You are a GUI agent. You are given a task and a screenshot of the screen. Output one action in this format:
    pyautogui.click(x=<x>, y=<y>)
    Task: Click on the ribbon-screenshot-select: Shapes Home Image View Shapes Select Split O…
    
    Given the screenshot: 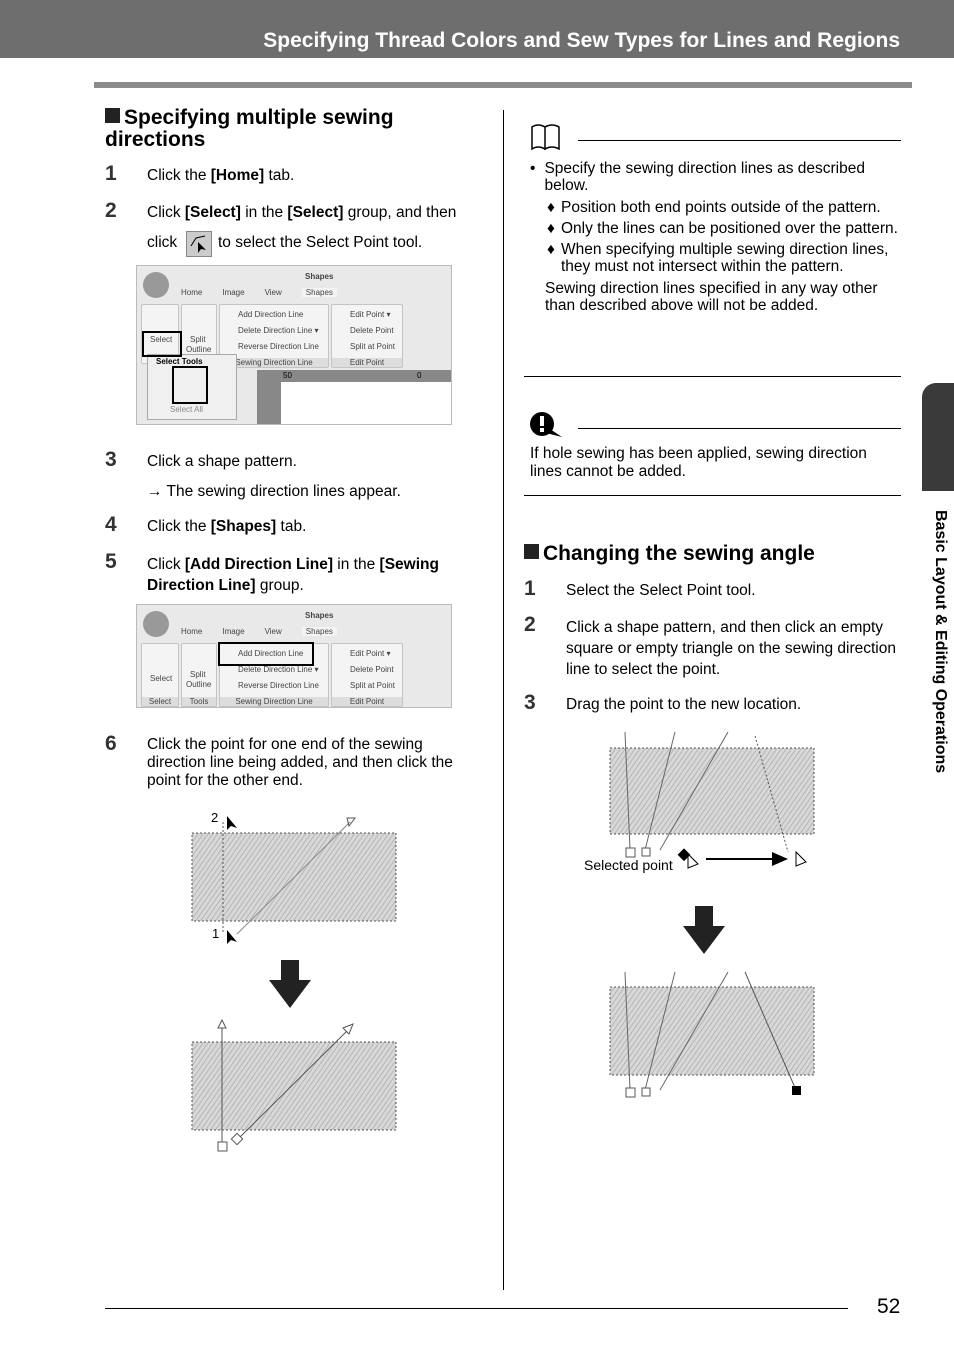 What is the action you would take?
    pyautogui.click(x=294, y=345)
    